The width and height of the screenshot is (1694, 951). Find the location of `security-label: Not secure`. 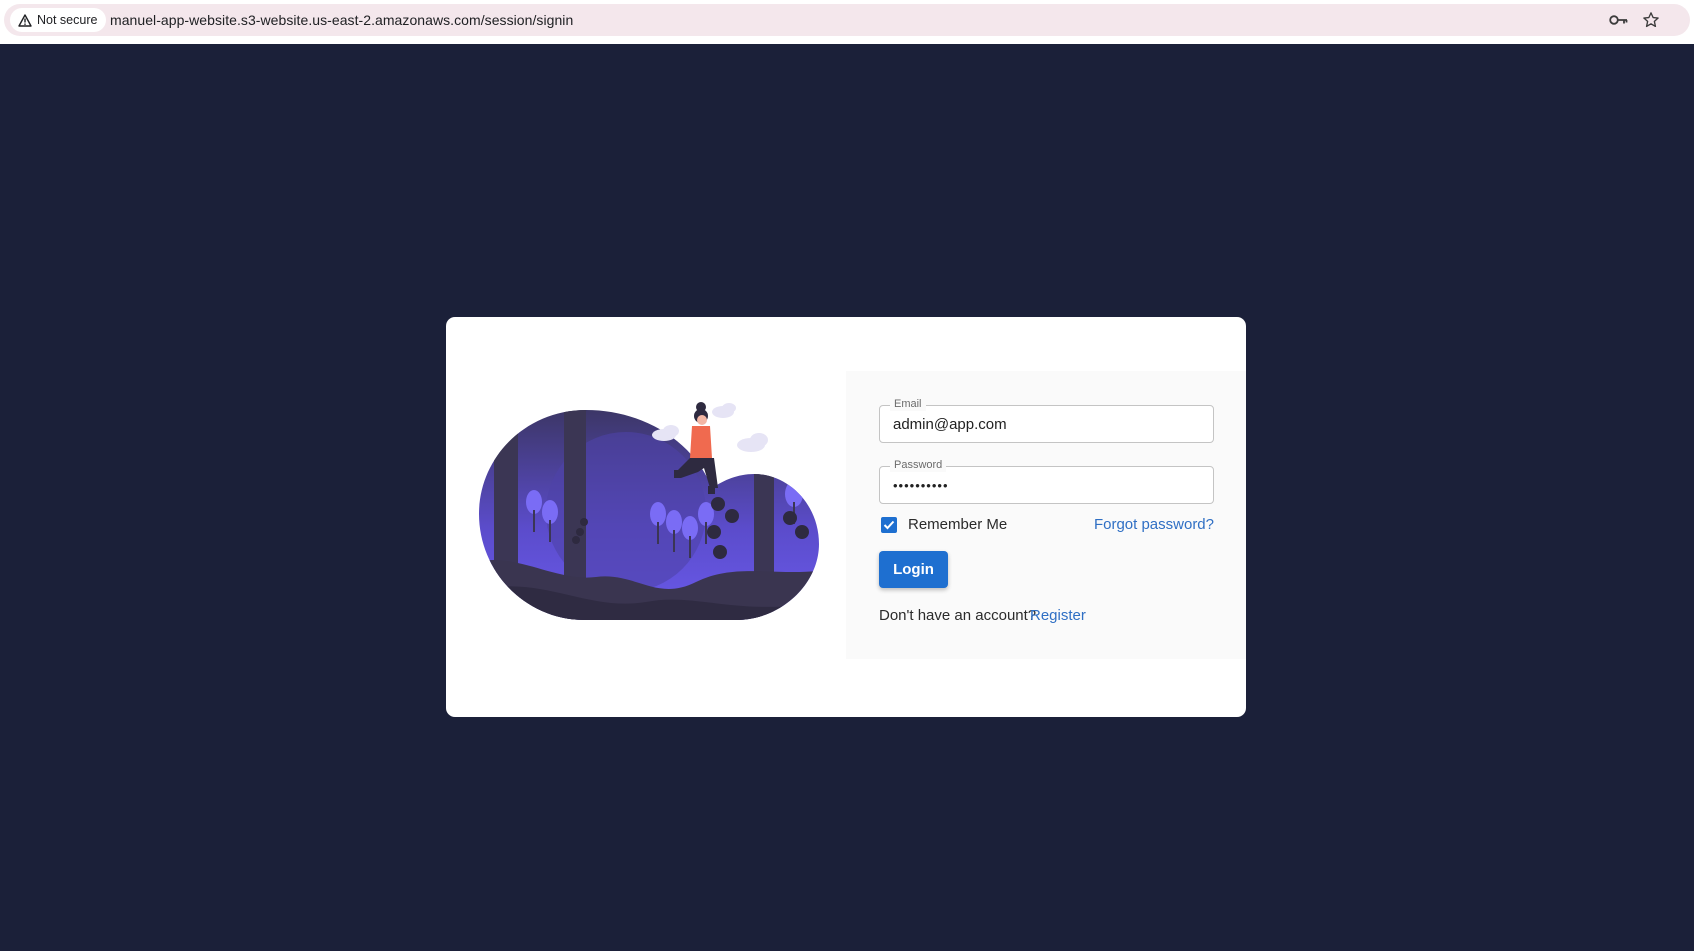

security-label: Not secure is located at coordinates (67, 20).